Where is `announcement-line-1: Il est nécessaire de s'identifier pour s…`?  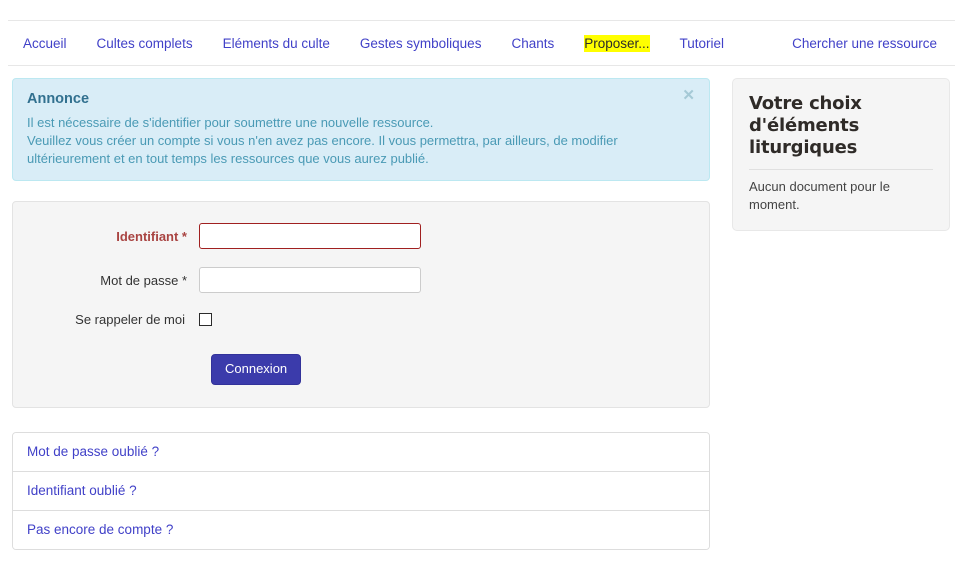 announcement-line-1: Il est nécessaire de s'identifier pour s… is located at coordinates (230, 122).